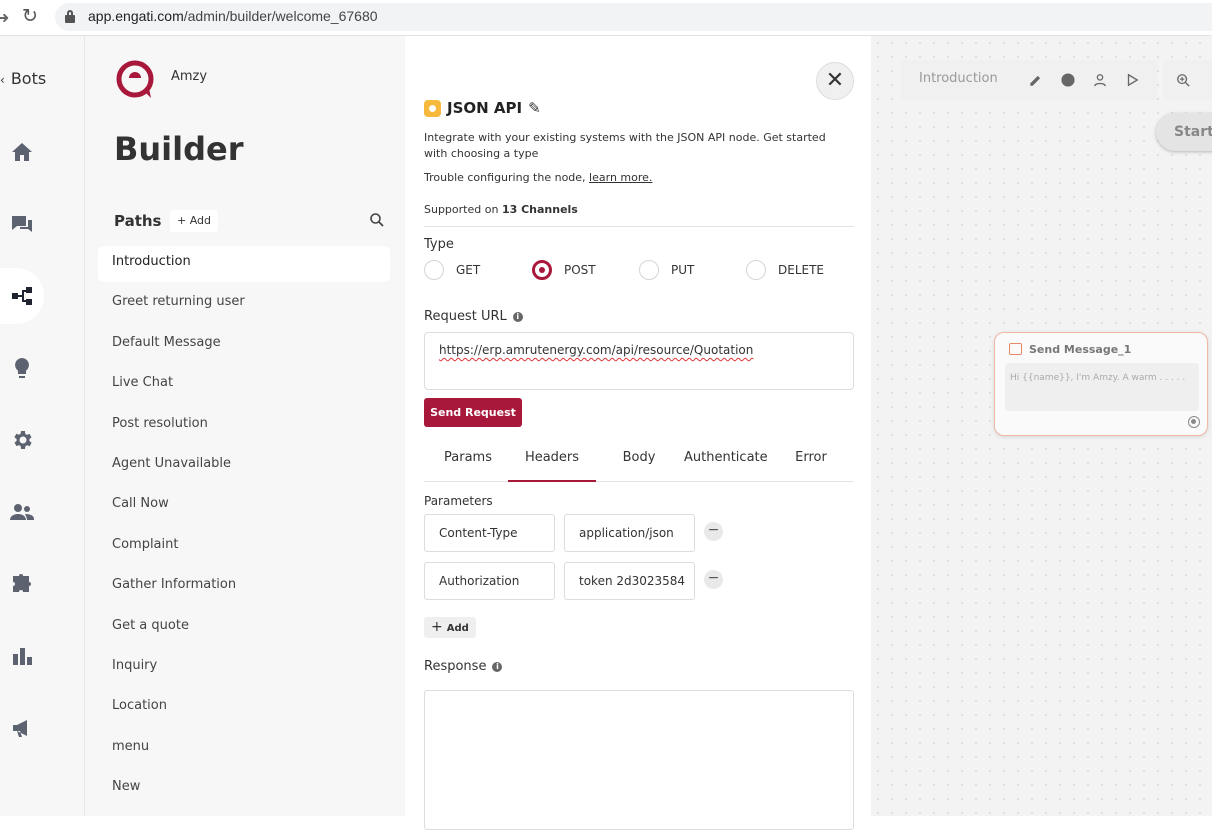 This screenshot has width=1212, height=830. Describe the element at coordinates (244, 791) in the screenshot. I see `path-item-new: New` at that location.